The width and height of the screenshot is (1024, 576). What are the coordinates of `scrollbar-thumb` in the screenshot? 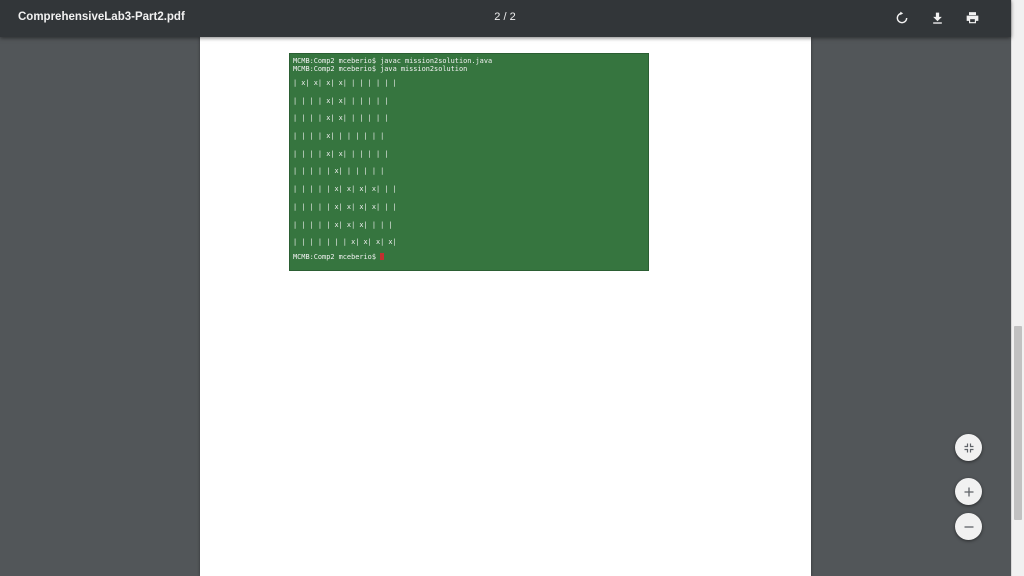 It's located at (1018, 423).